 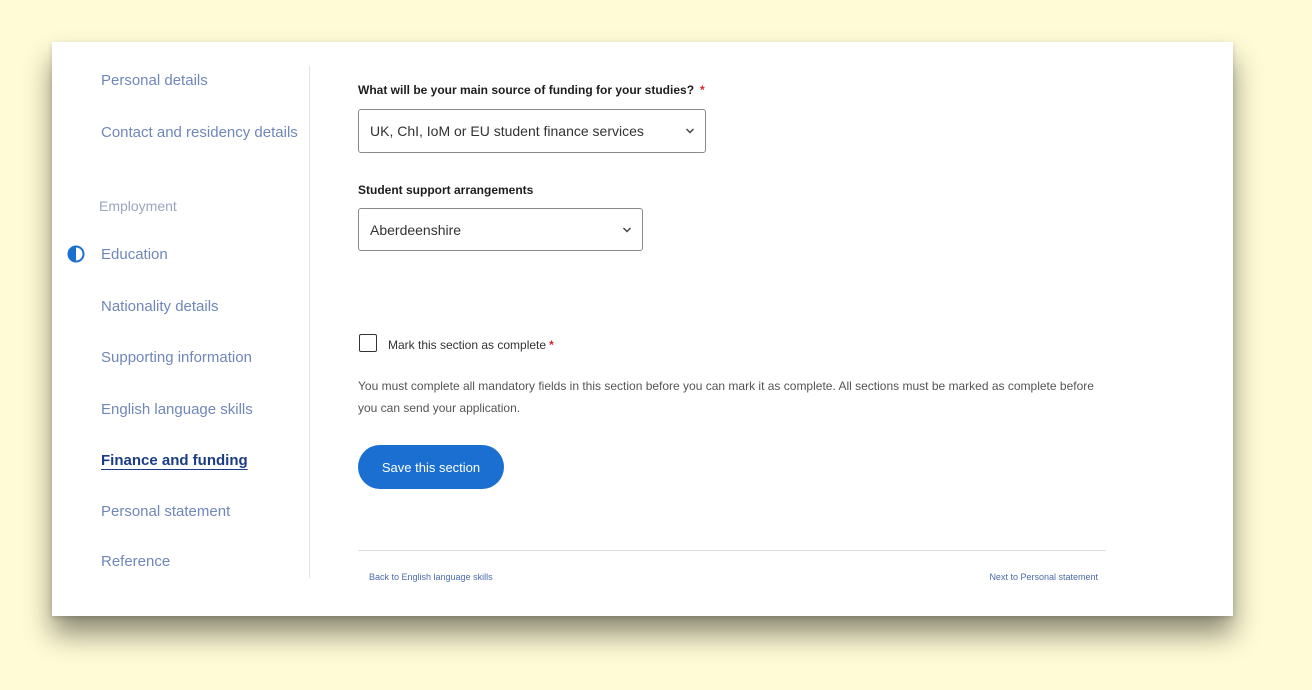 I want to click on nav-item-english-skills: English language skills, so click(x=201, y=410).